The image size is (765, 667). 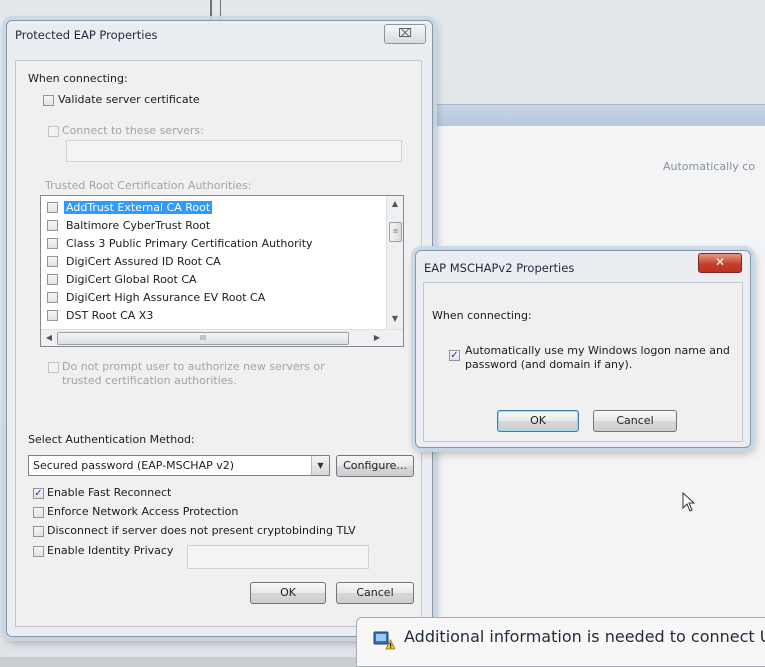 What do you see at coordinates (49, 338) in the screenshot?
I see `scroll-left-icon: ◀` at bounding box center [49, 338].